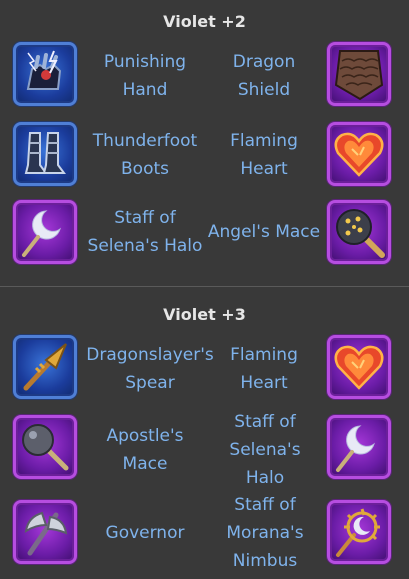  Describe the element at coordinates (264, 369) in the screenshot. I see `label-flaming-heart-2: Flaming Heart` at that location.